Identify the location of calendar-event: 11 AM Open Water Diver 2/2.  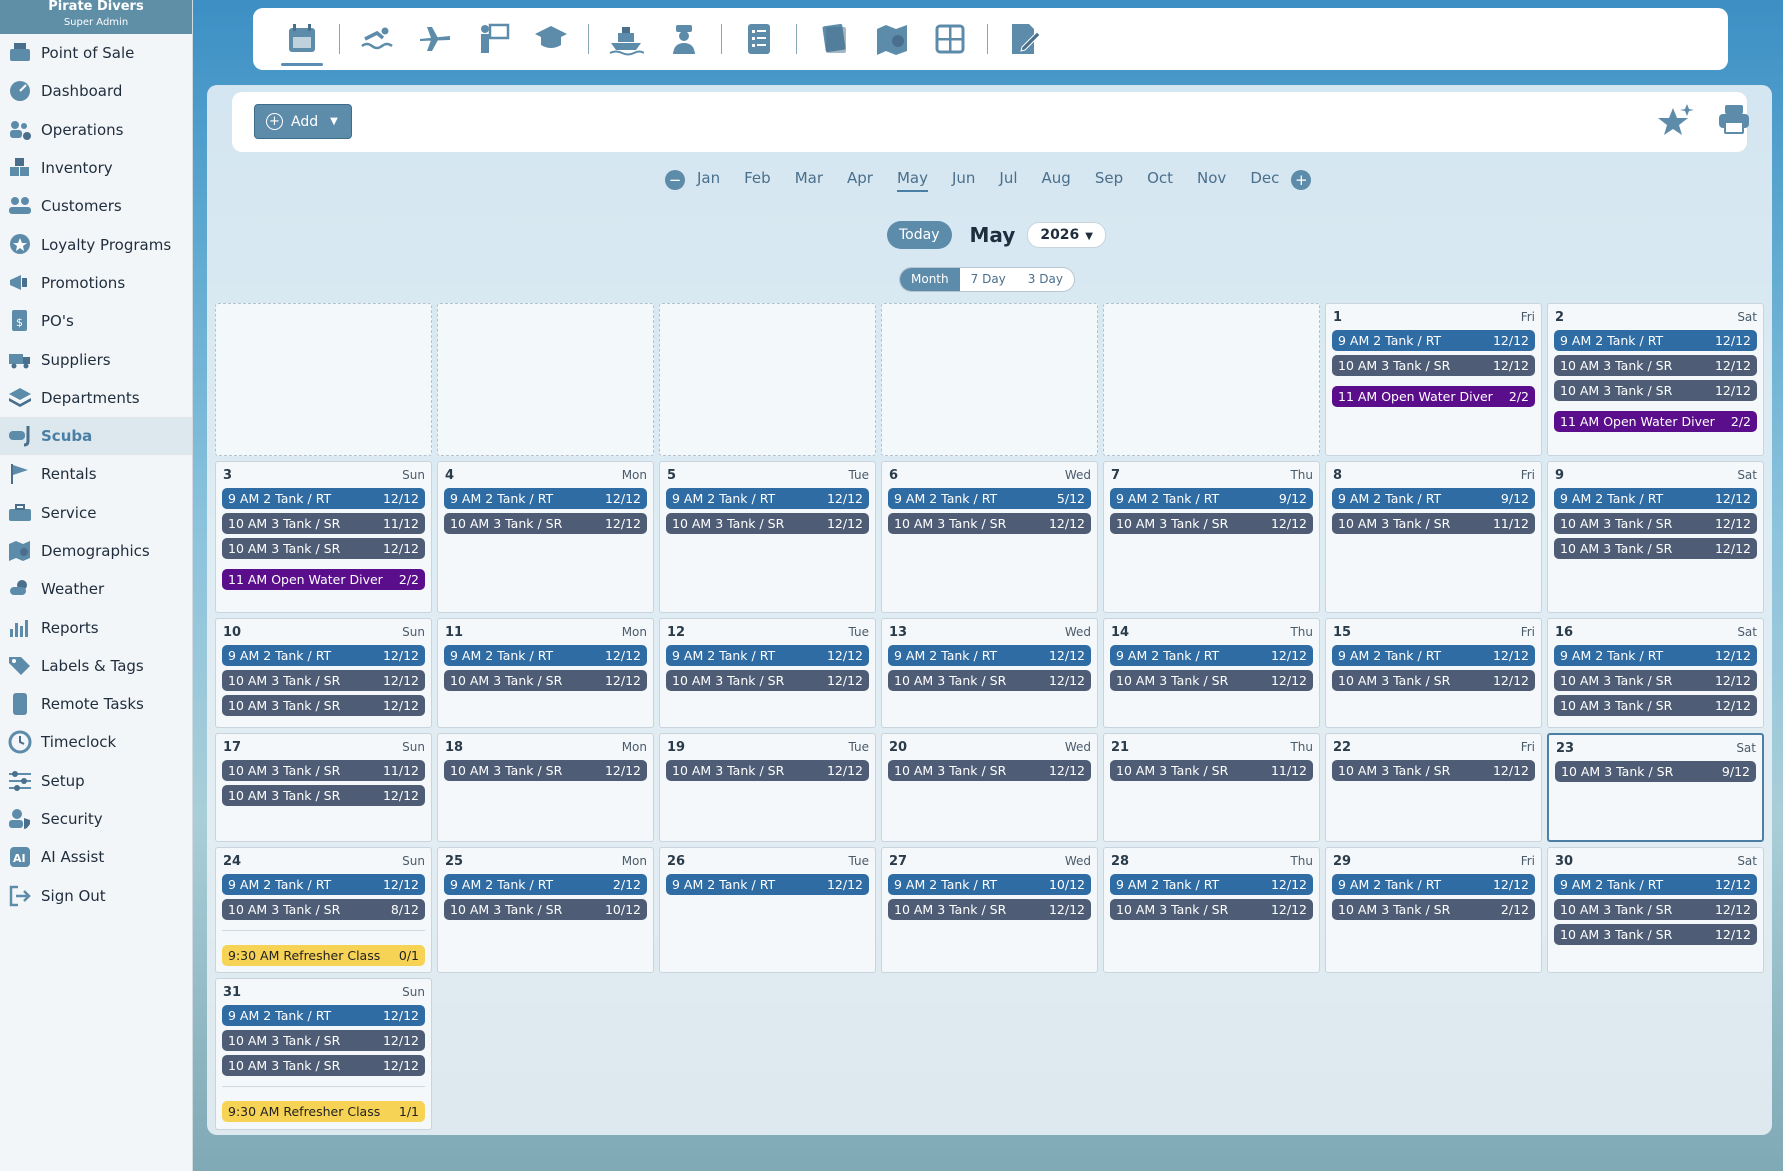
(1655, 421).